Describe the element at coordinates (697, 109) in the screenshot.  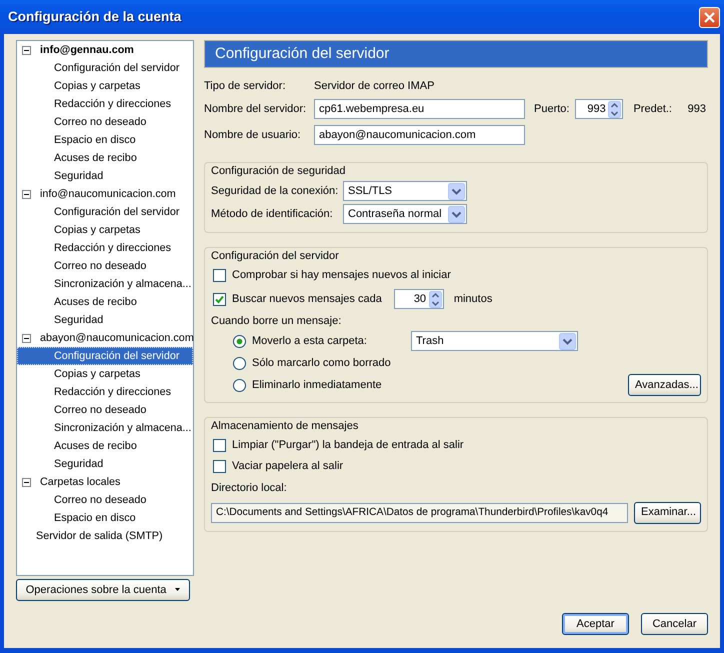
I see `default-port-value: 993` at that location.